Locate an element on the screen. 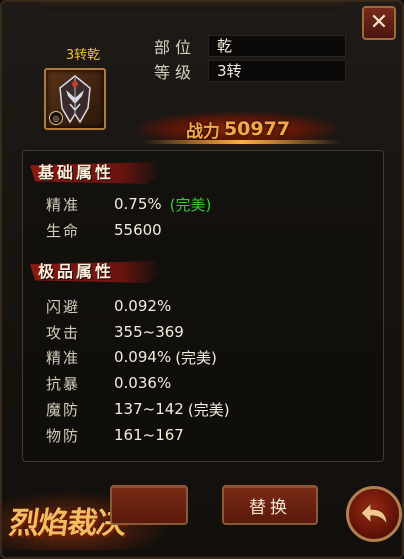  basic-section-title: 基础属性 is located at coordinates (76, 172).